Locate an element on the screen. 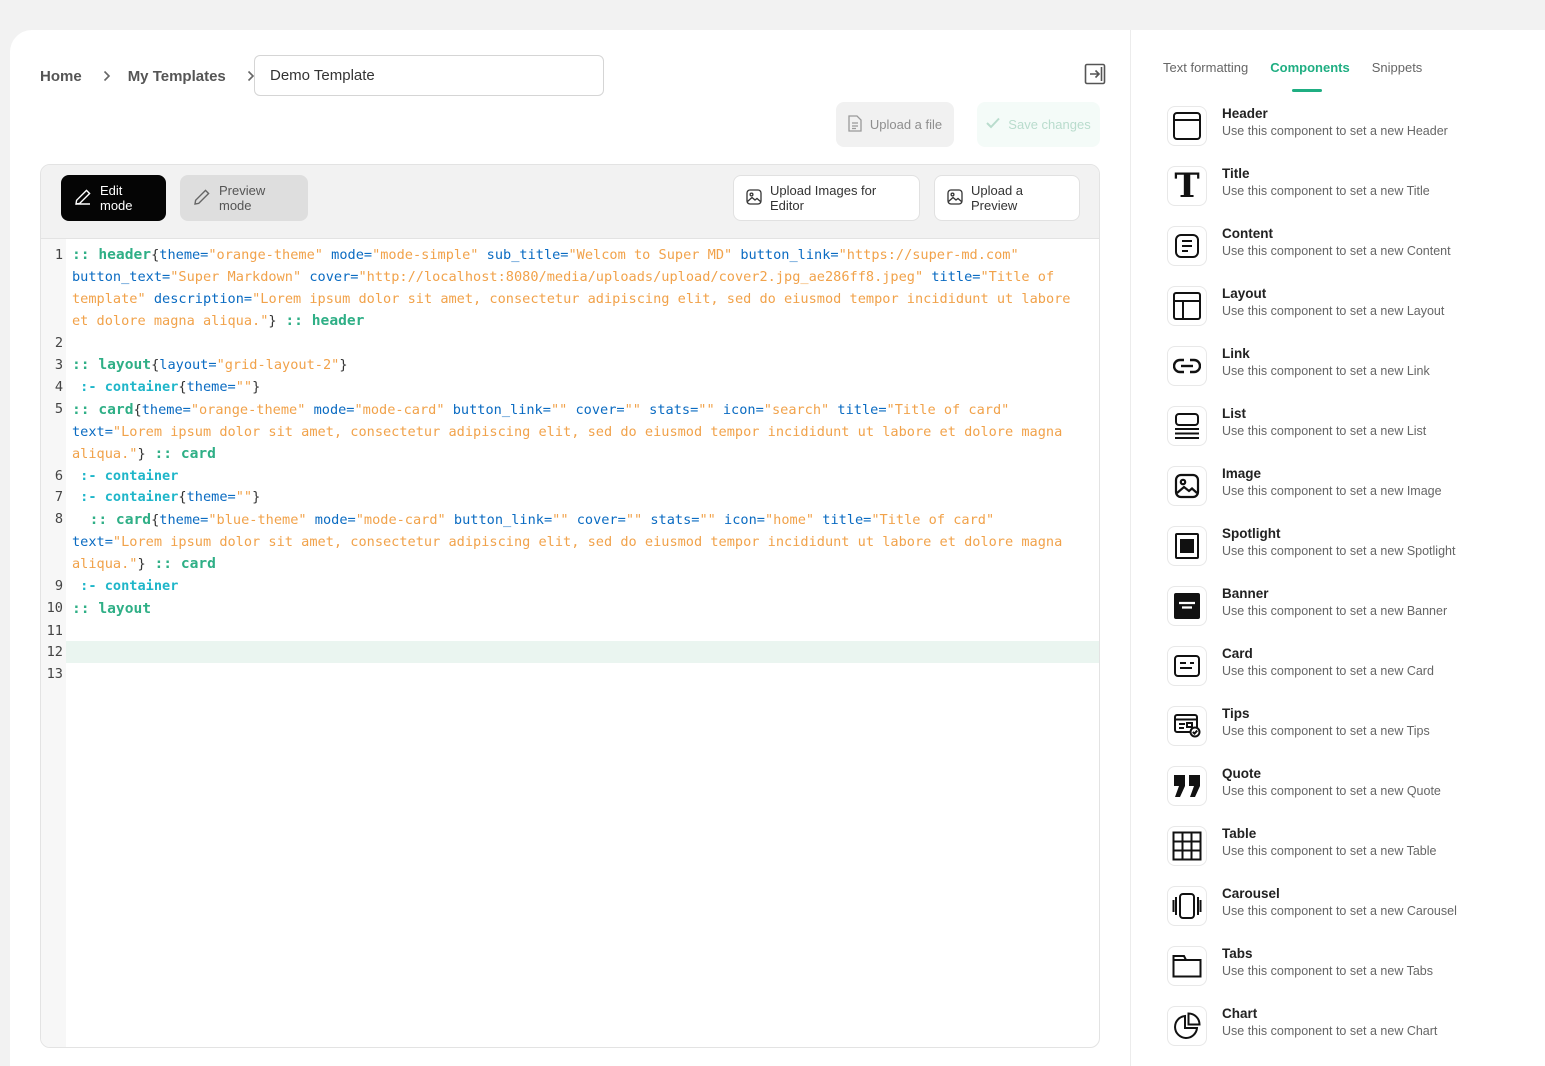  component-desc: Use this component to set a new Header is located at coordinates (1335, 131).